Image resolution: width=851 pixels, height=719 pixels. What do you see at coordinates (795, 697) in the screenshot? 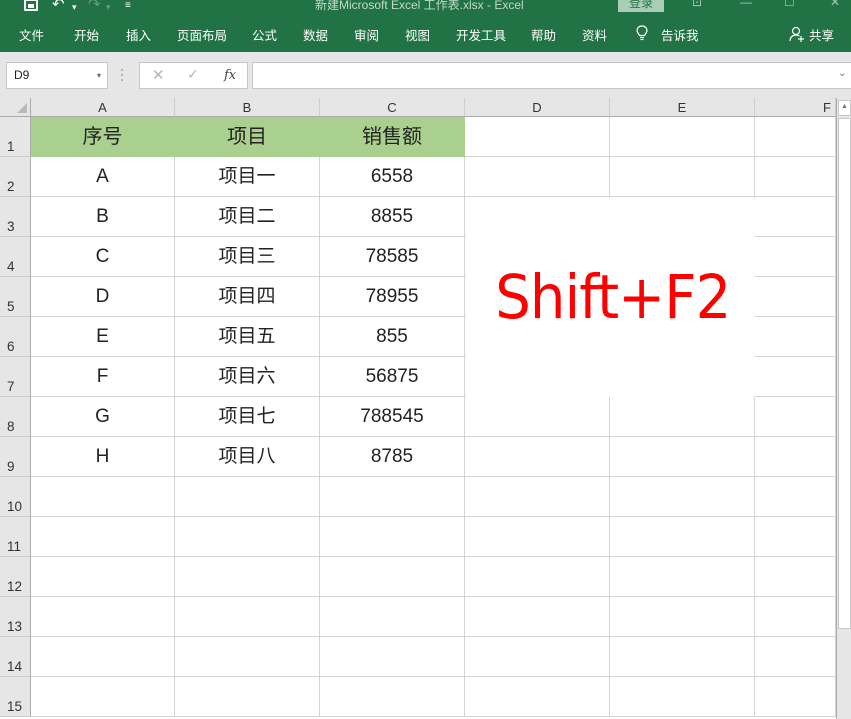
I see `cell-f15` at bounding box center [795, 697].